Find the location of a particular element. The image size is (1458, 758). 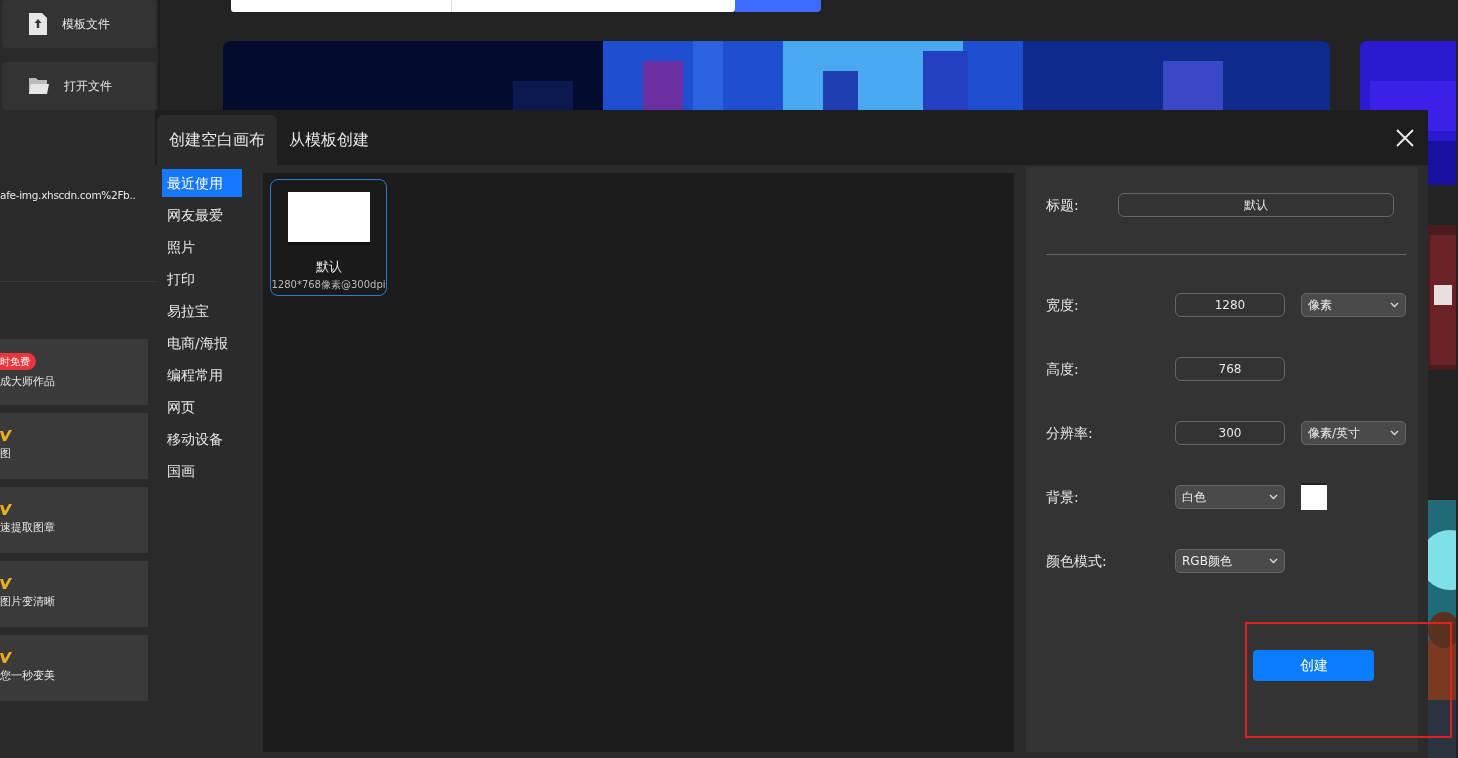

title-field: 默认 is located at coordinates (1256, 205).